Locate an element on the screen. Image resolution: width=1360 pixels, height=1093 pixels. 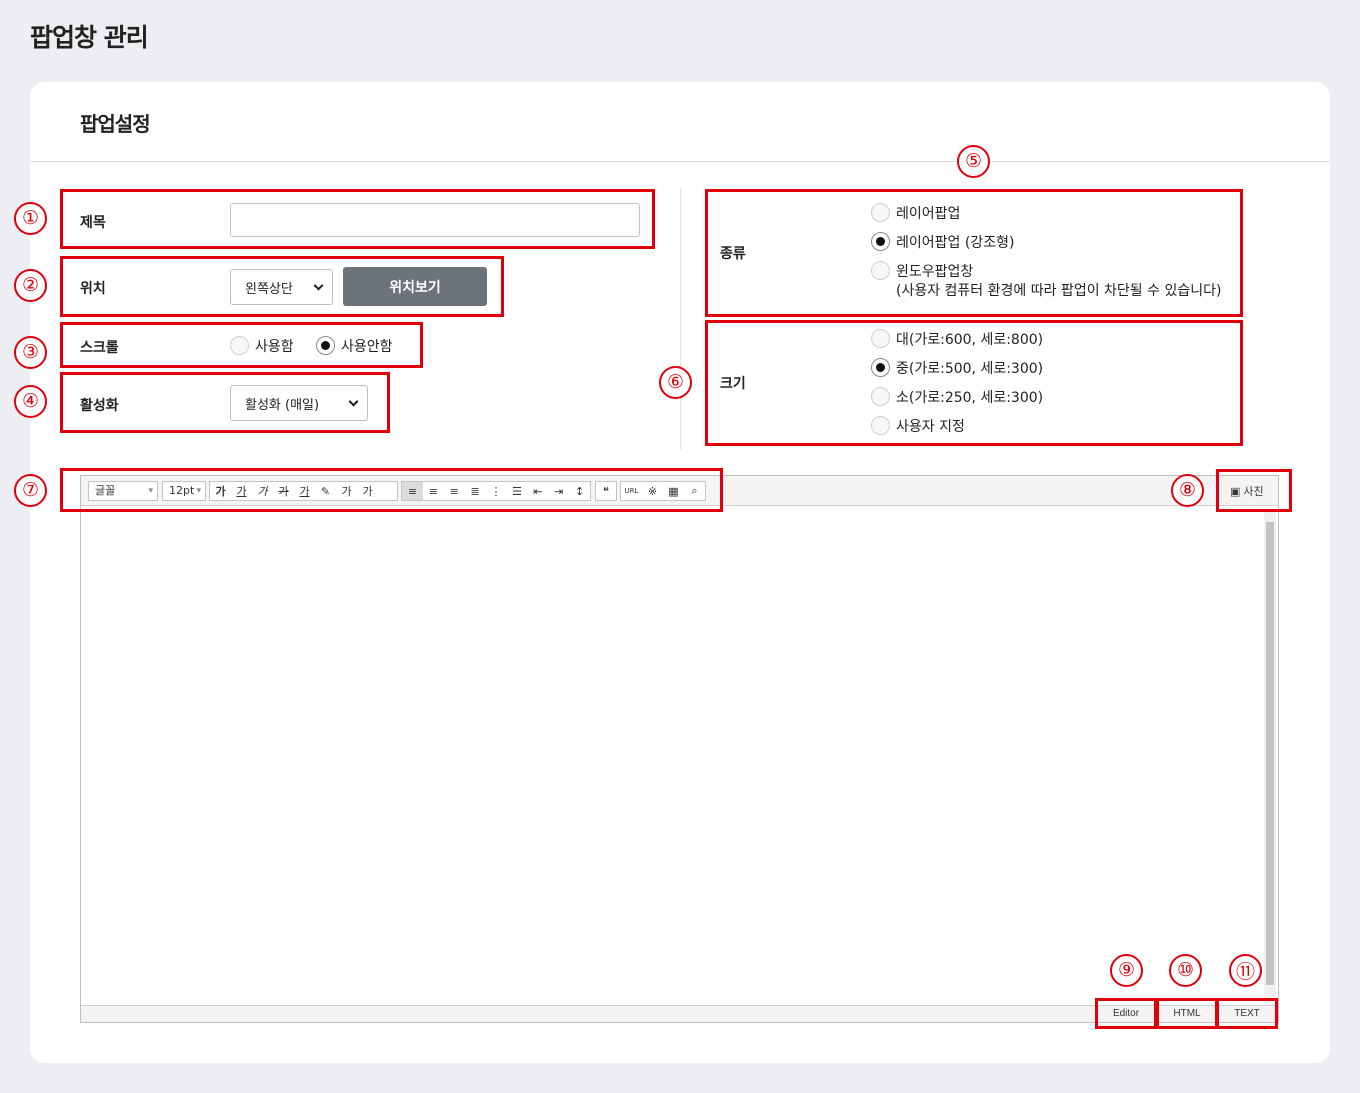
column-divider is located at coordinates (680, 319).